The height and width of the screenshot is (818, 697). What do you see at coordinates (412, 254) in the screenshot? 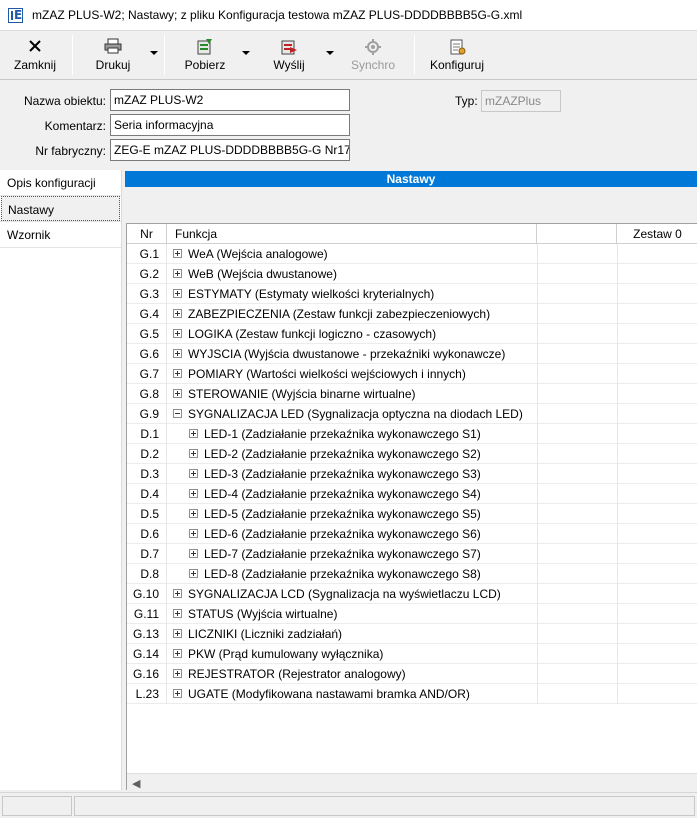
I see `table-row: G.1 WeA (Wejścia analogowe)` at bounding box center [412, 254].